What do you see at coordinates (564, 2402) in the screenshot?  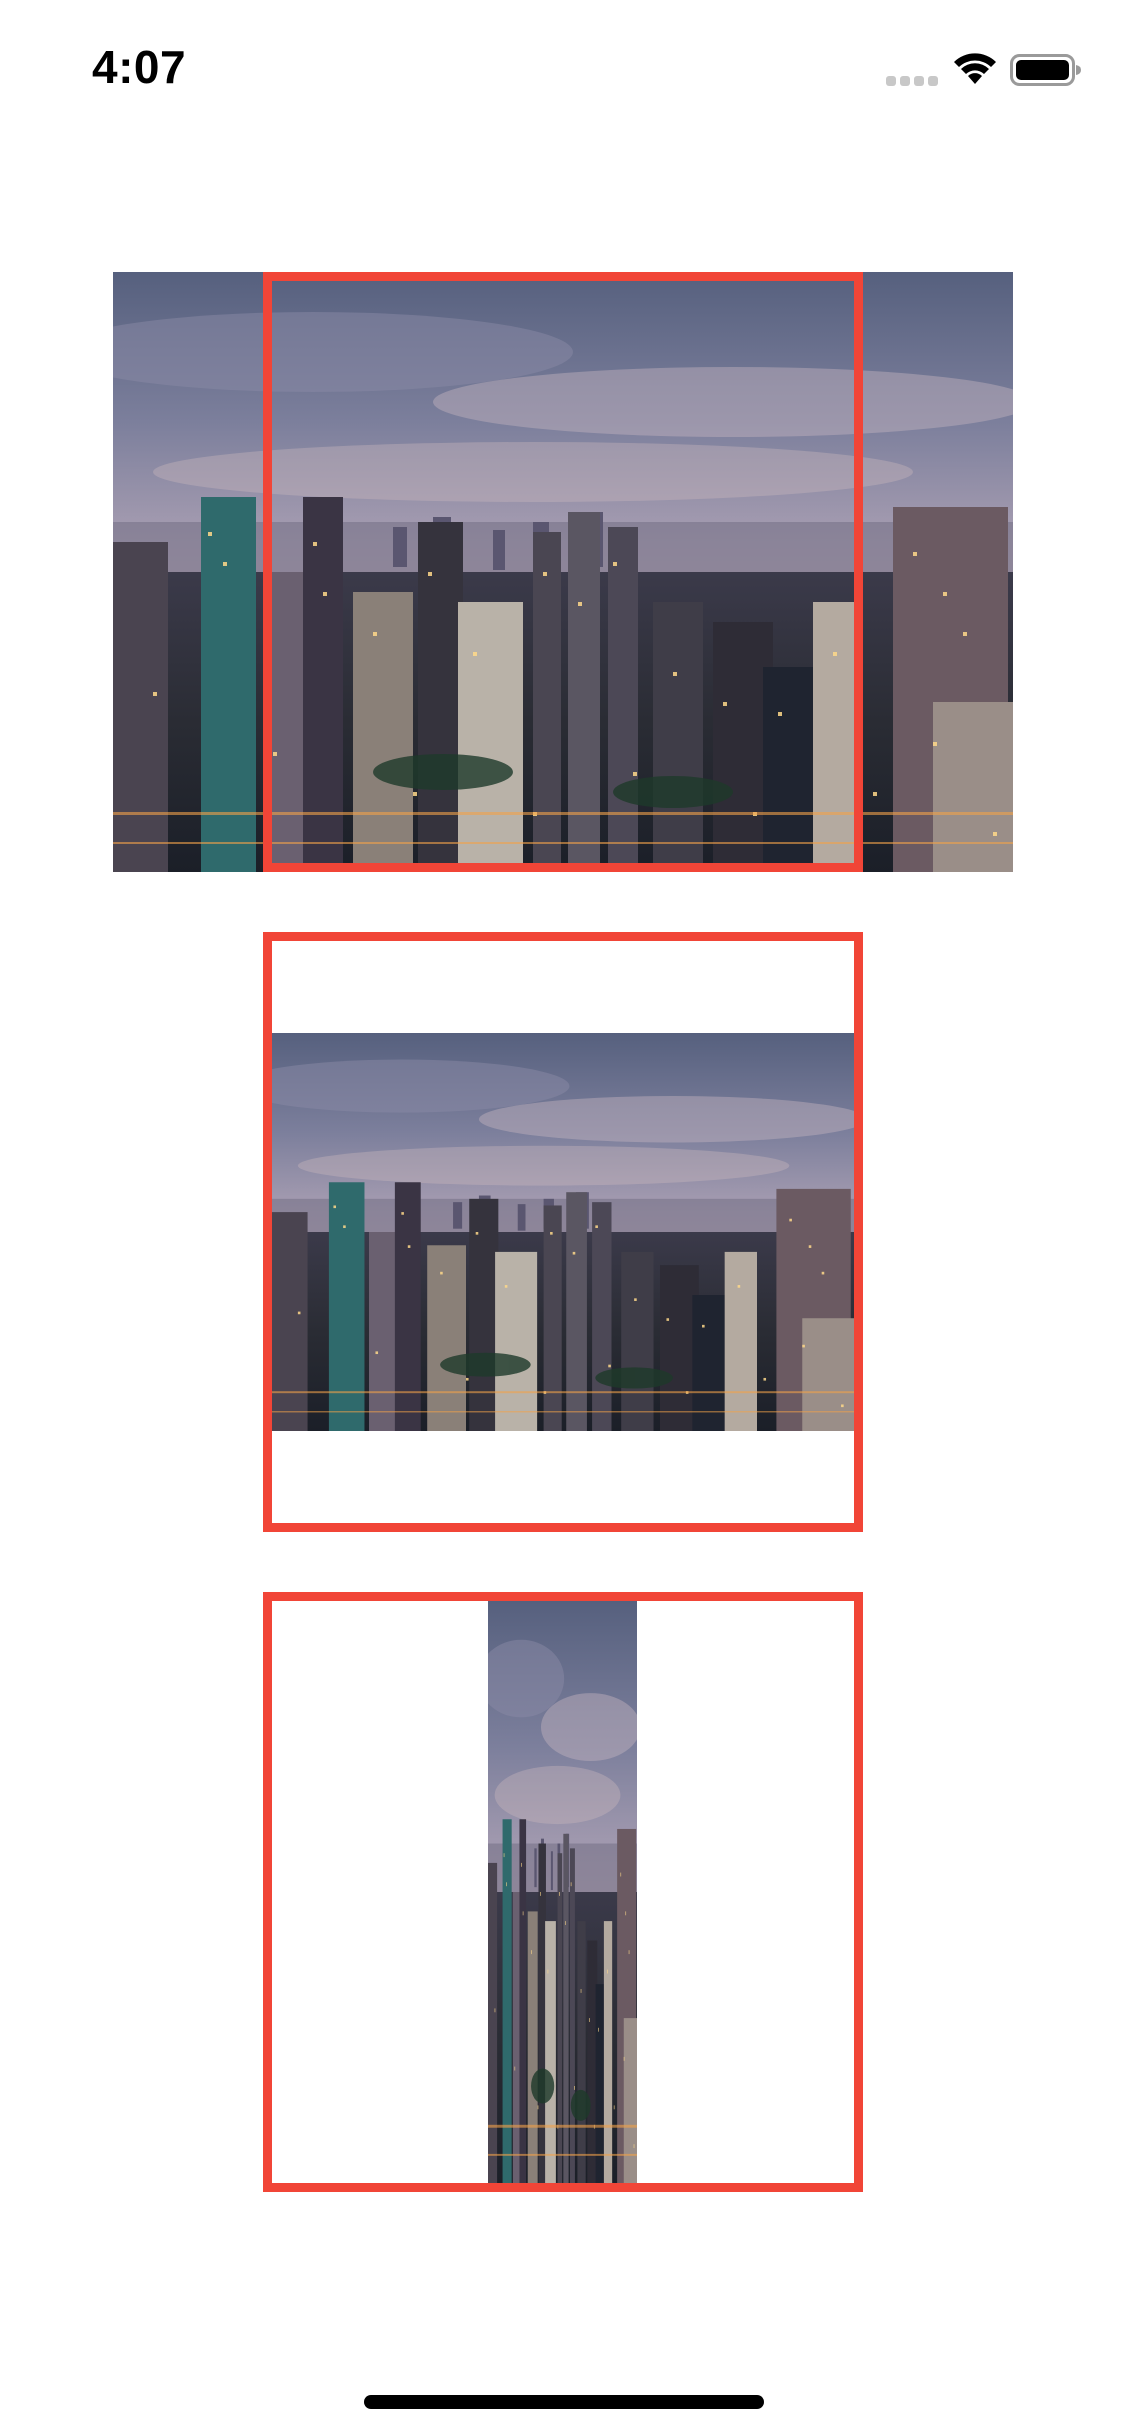 I see `home-indicator` at bounding box center [564, 2402].